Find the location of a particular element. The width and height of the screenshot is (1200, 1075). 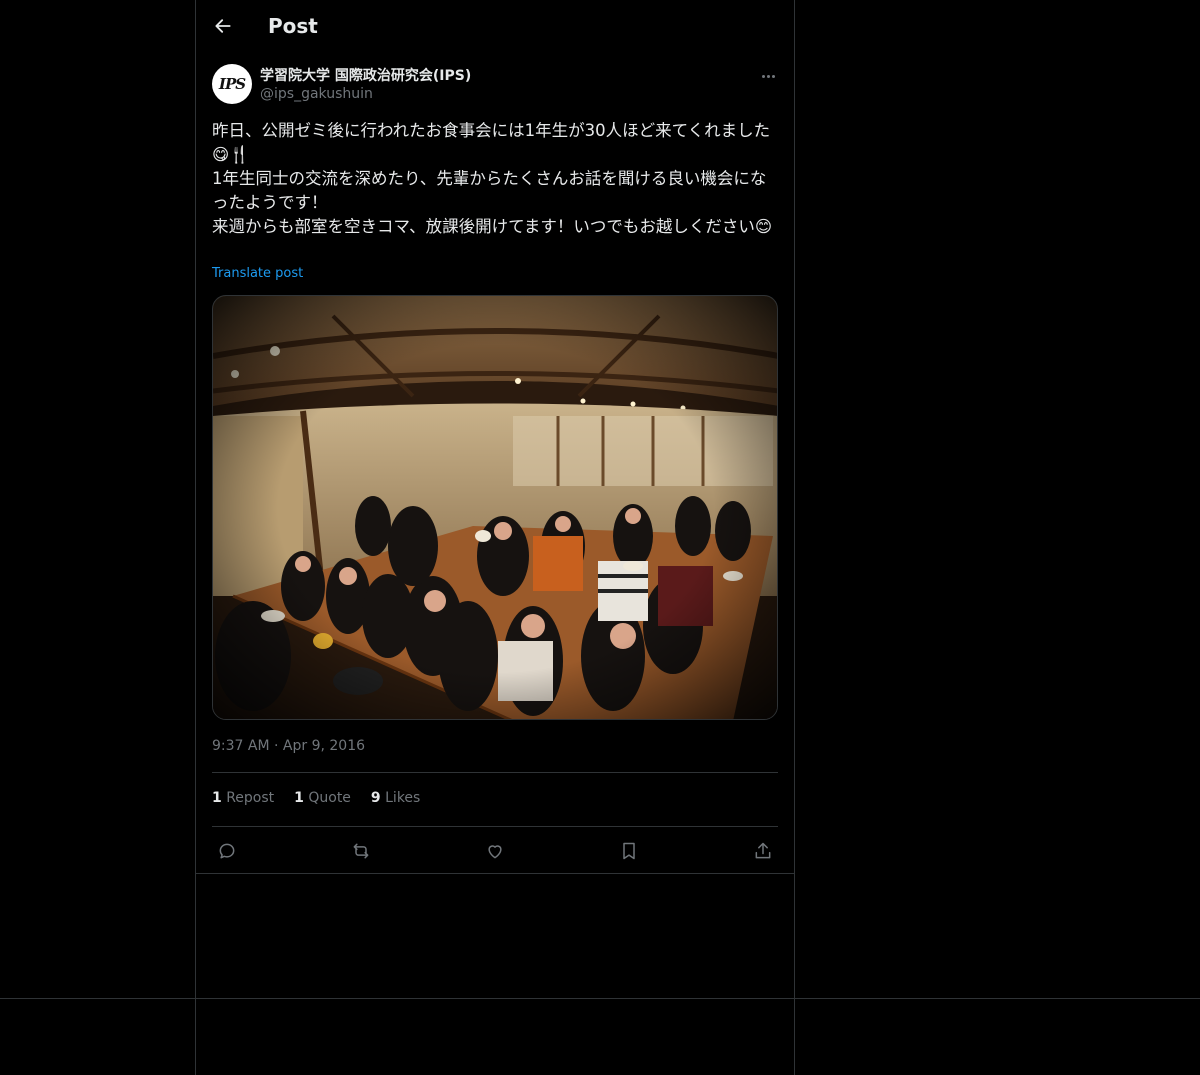

likes-stat: 9 Likes is located at coordinates (395, 801).